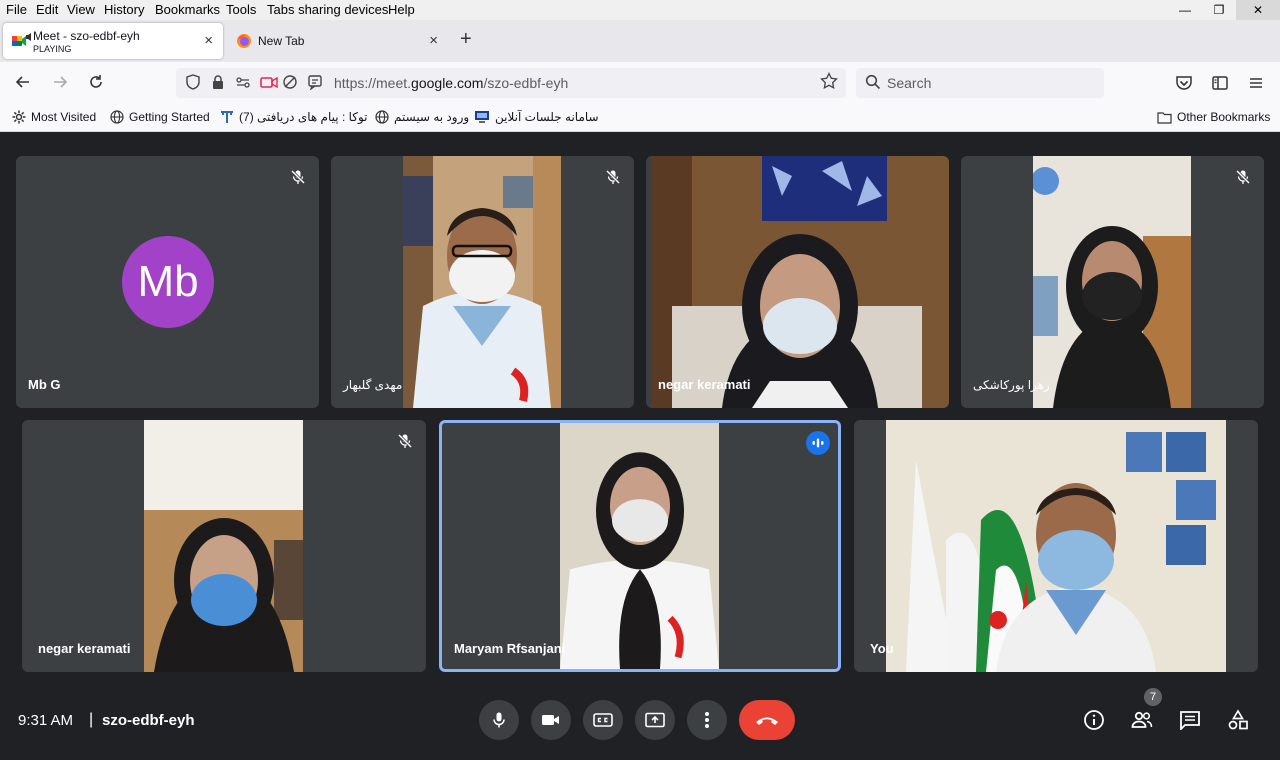  I want to click on present-screen-icon, so click(655, 720).